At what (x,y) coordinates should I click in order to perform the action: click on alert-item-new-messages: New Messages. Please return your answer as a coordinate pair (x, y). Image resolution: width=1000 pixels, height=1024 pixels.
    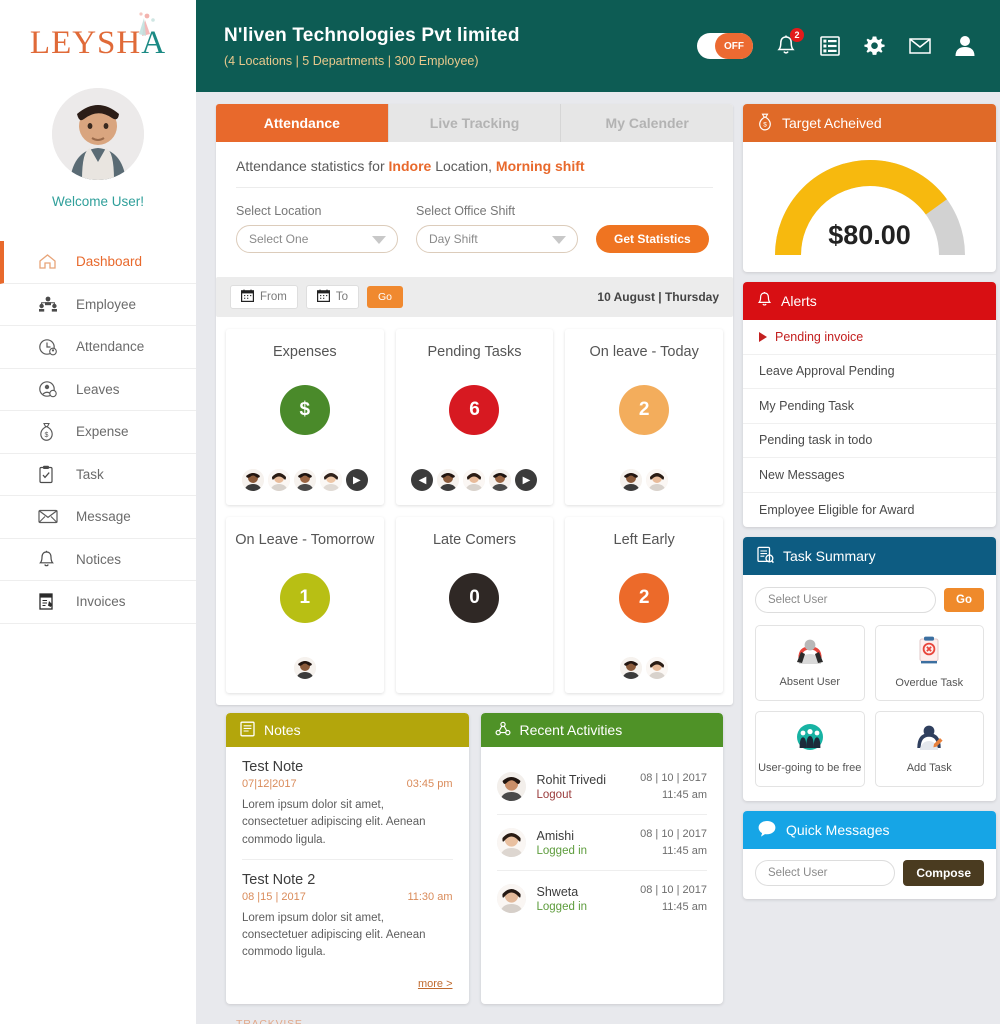
    Looking at the image, I should click on (869, 475).